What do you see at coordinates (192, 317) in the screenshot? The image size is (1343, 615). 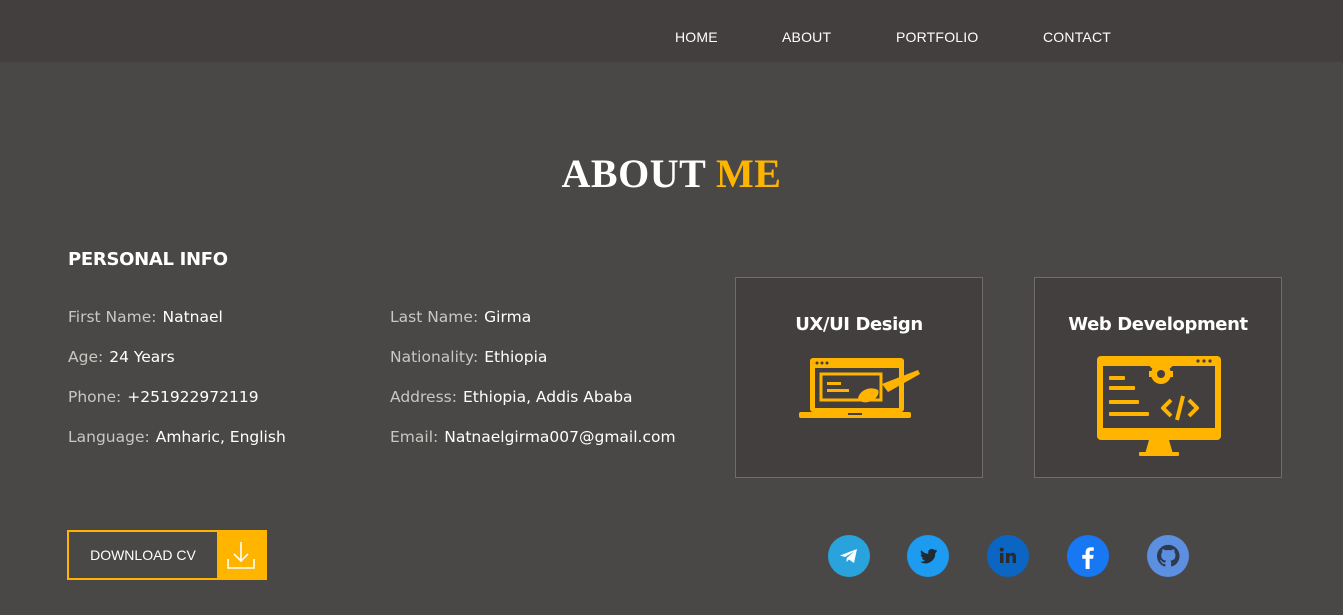 I see `info-value: Natnael` at bounding box center [192, 317].